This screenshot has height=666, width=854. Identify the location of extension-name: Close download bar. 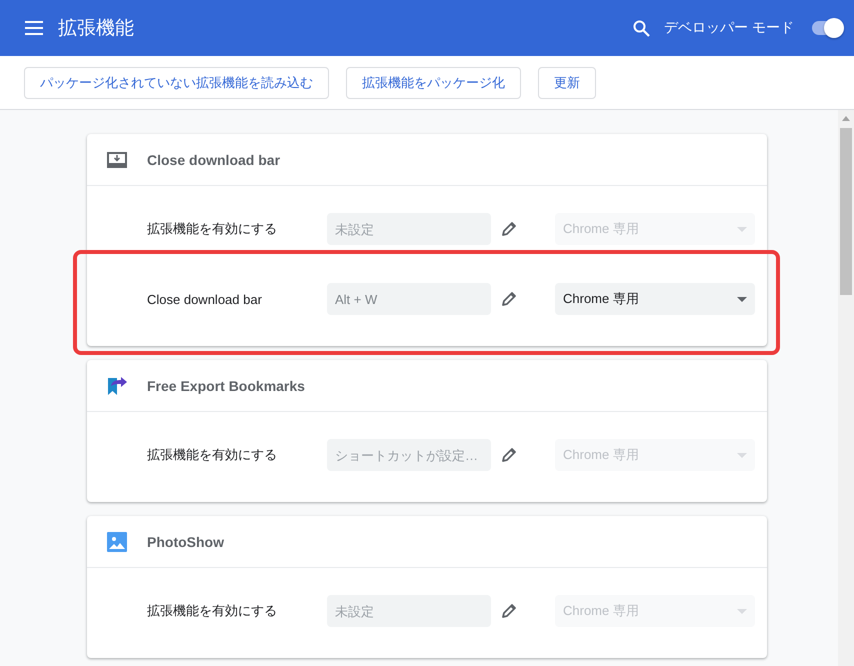
(213, 160).